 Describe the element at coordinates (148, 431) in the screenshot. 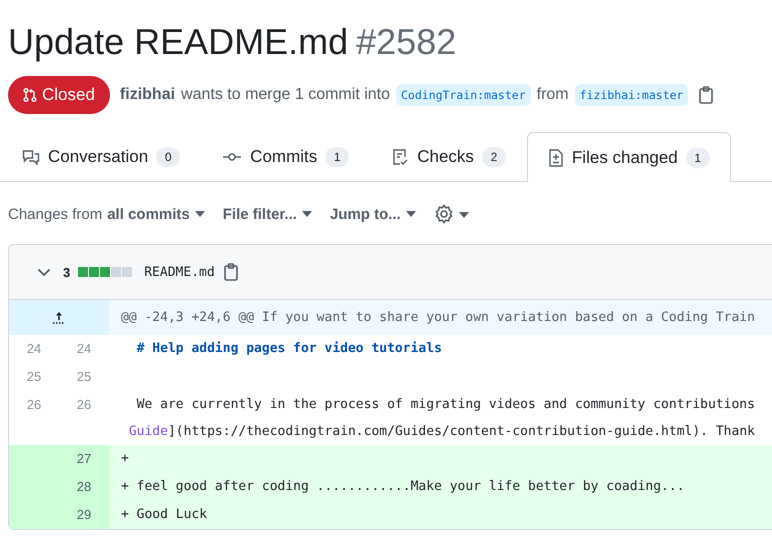

I see `code-text: Guide` at that location.